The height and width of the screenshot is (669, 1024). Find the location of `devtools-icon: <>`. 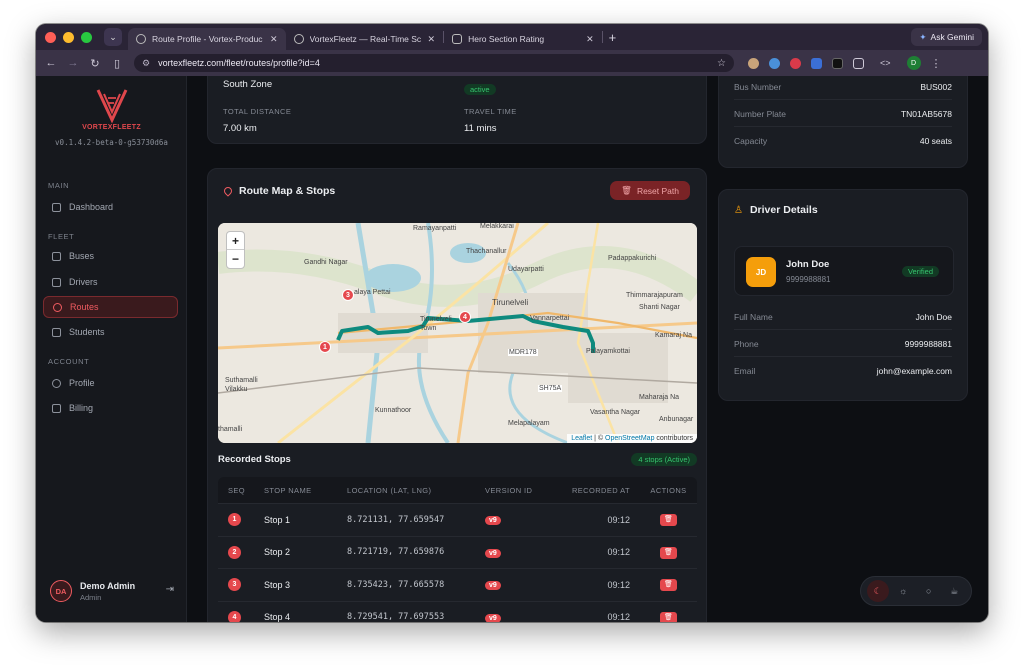

devtools-icon: <> is located at coordinates (885, 63).